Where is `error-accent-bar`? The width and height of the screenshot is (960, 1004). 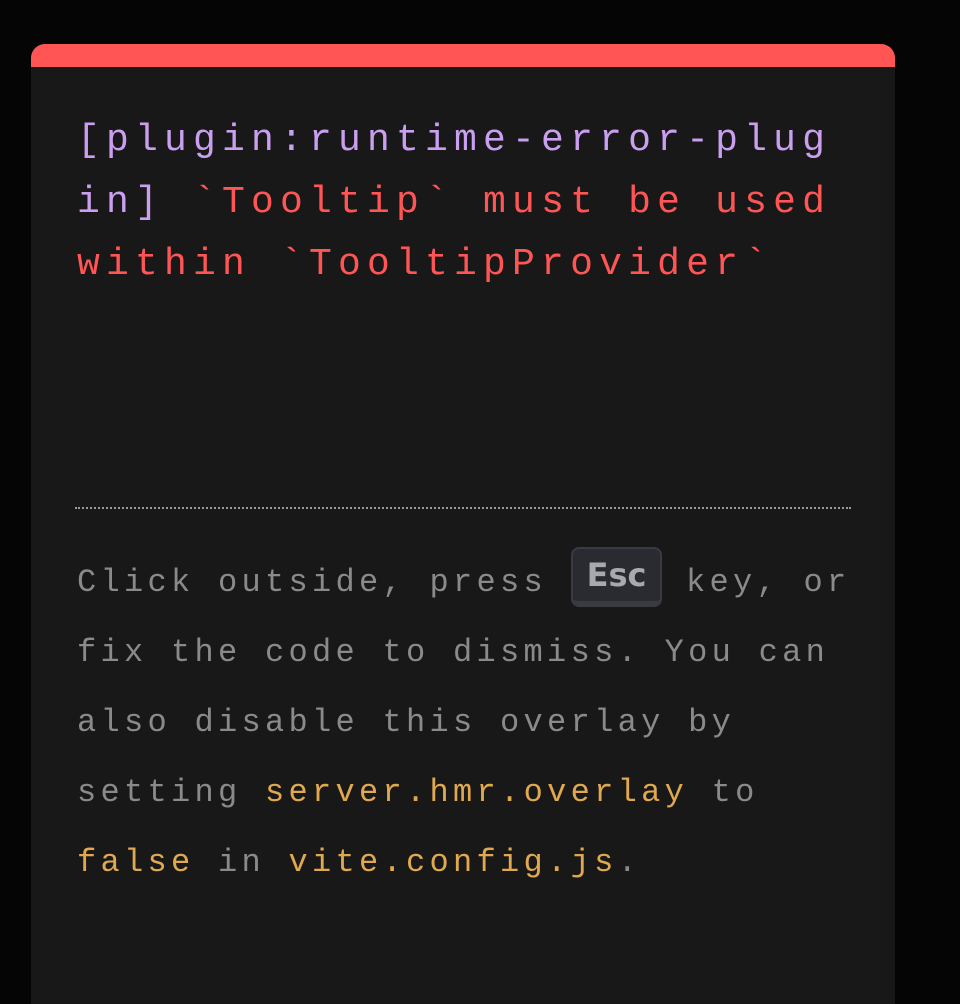
error-accent-bar is located at coordinates (463, 55).